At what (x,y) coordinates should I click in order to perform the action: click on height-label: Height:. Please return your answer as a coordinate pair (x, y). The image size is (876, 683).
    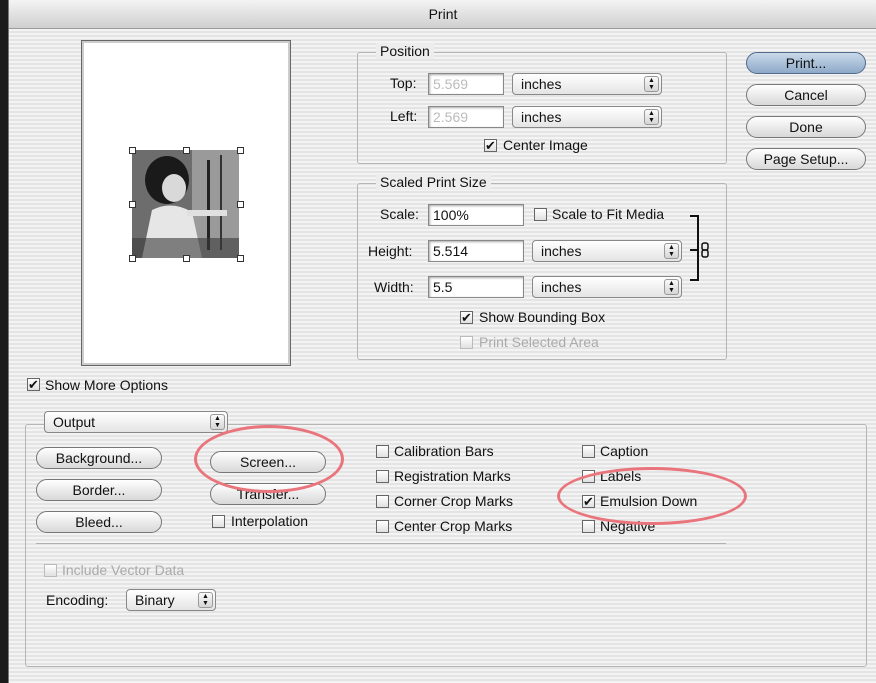
    Looking at the image, I should click on (390, 251).